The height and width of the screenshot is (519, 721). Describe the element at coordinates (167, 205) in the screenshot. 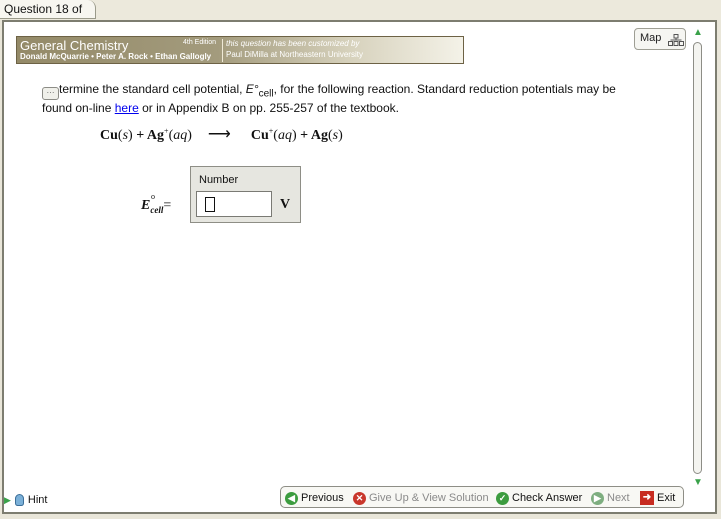

I see `ecell-equals: =` at that location.